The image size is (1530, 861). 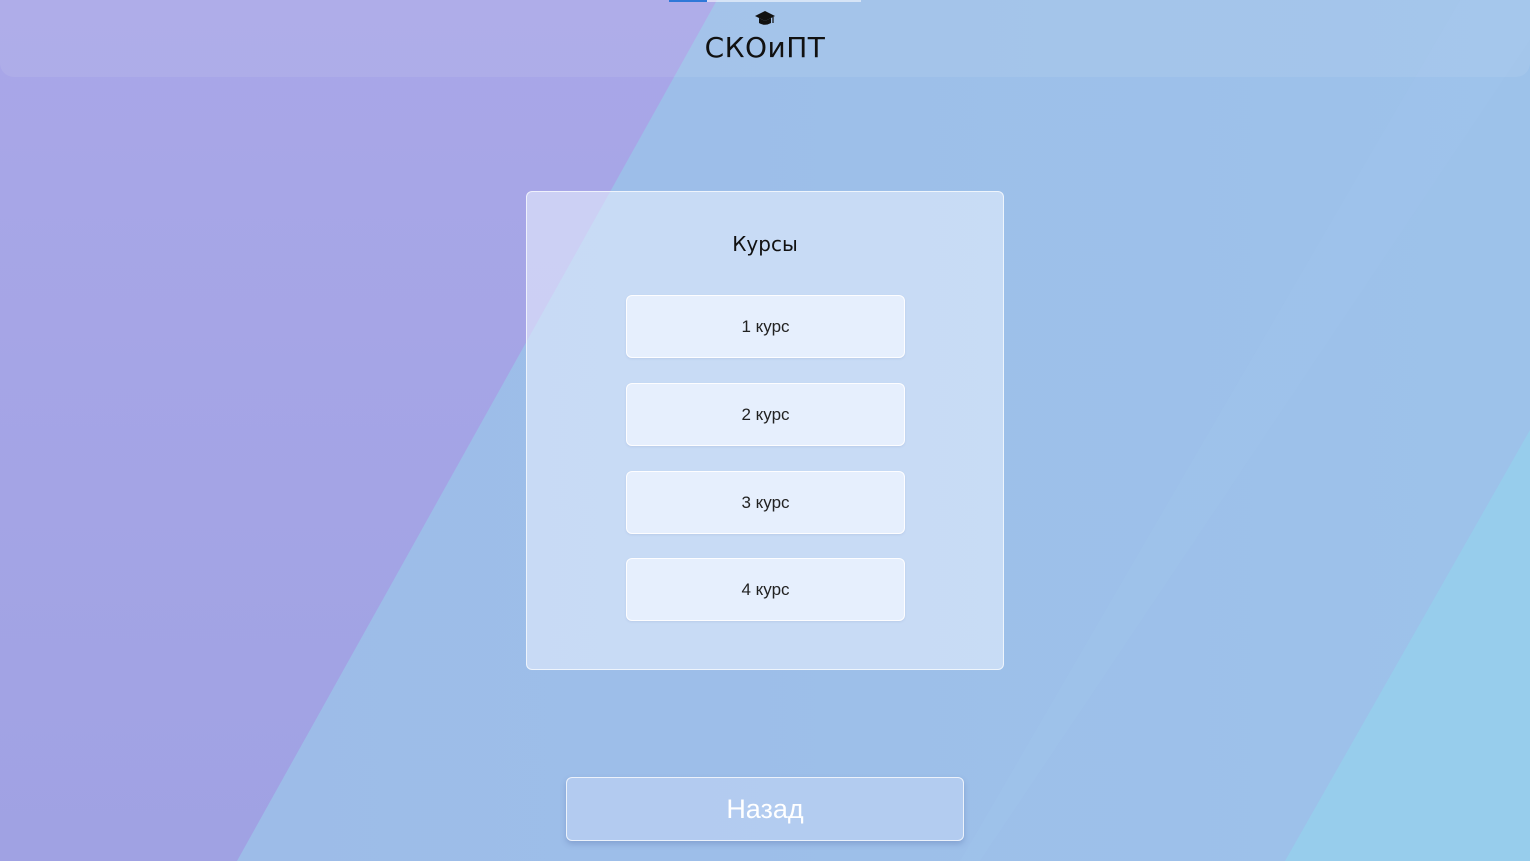 What do you see at coordinates (765, 1) in the screenshot?
I see `loading-indicator` at bounding box center [765, 1].